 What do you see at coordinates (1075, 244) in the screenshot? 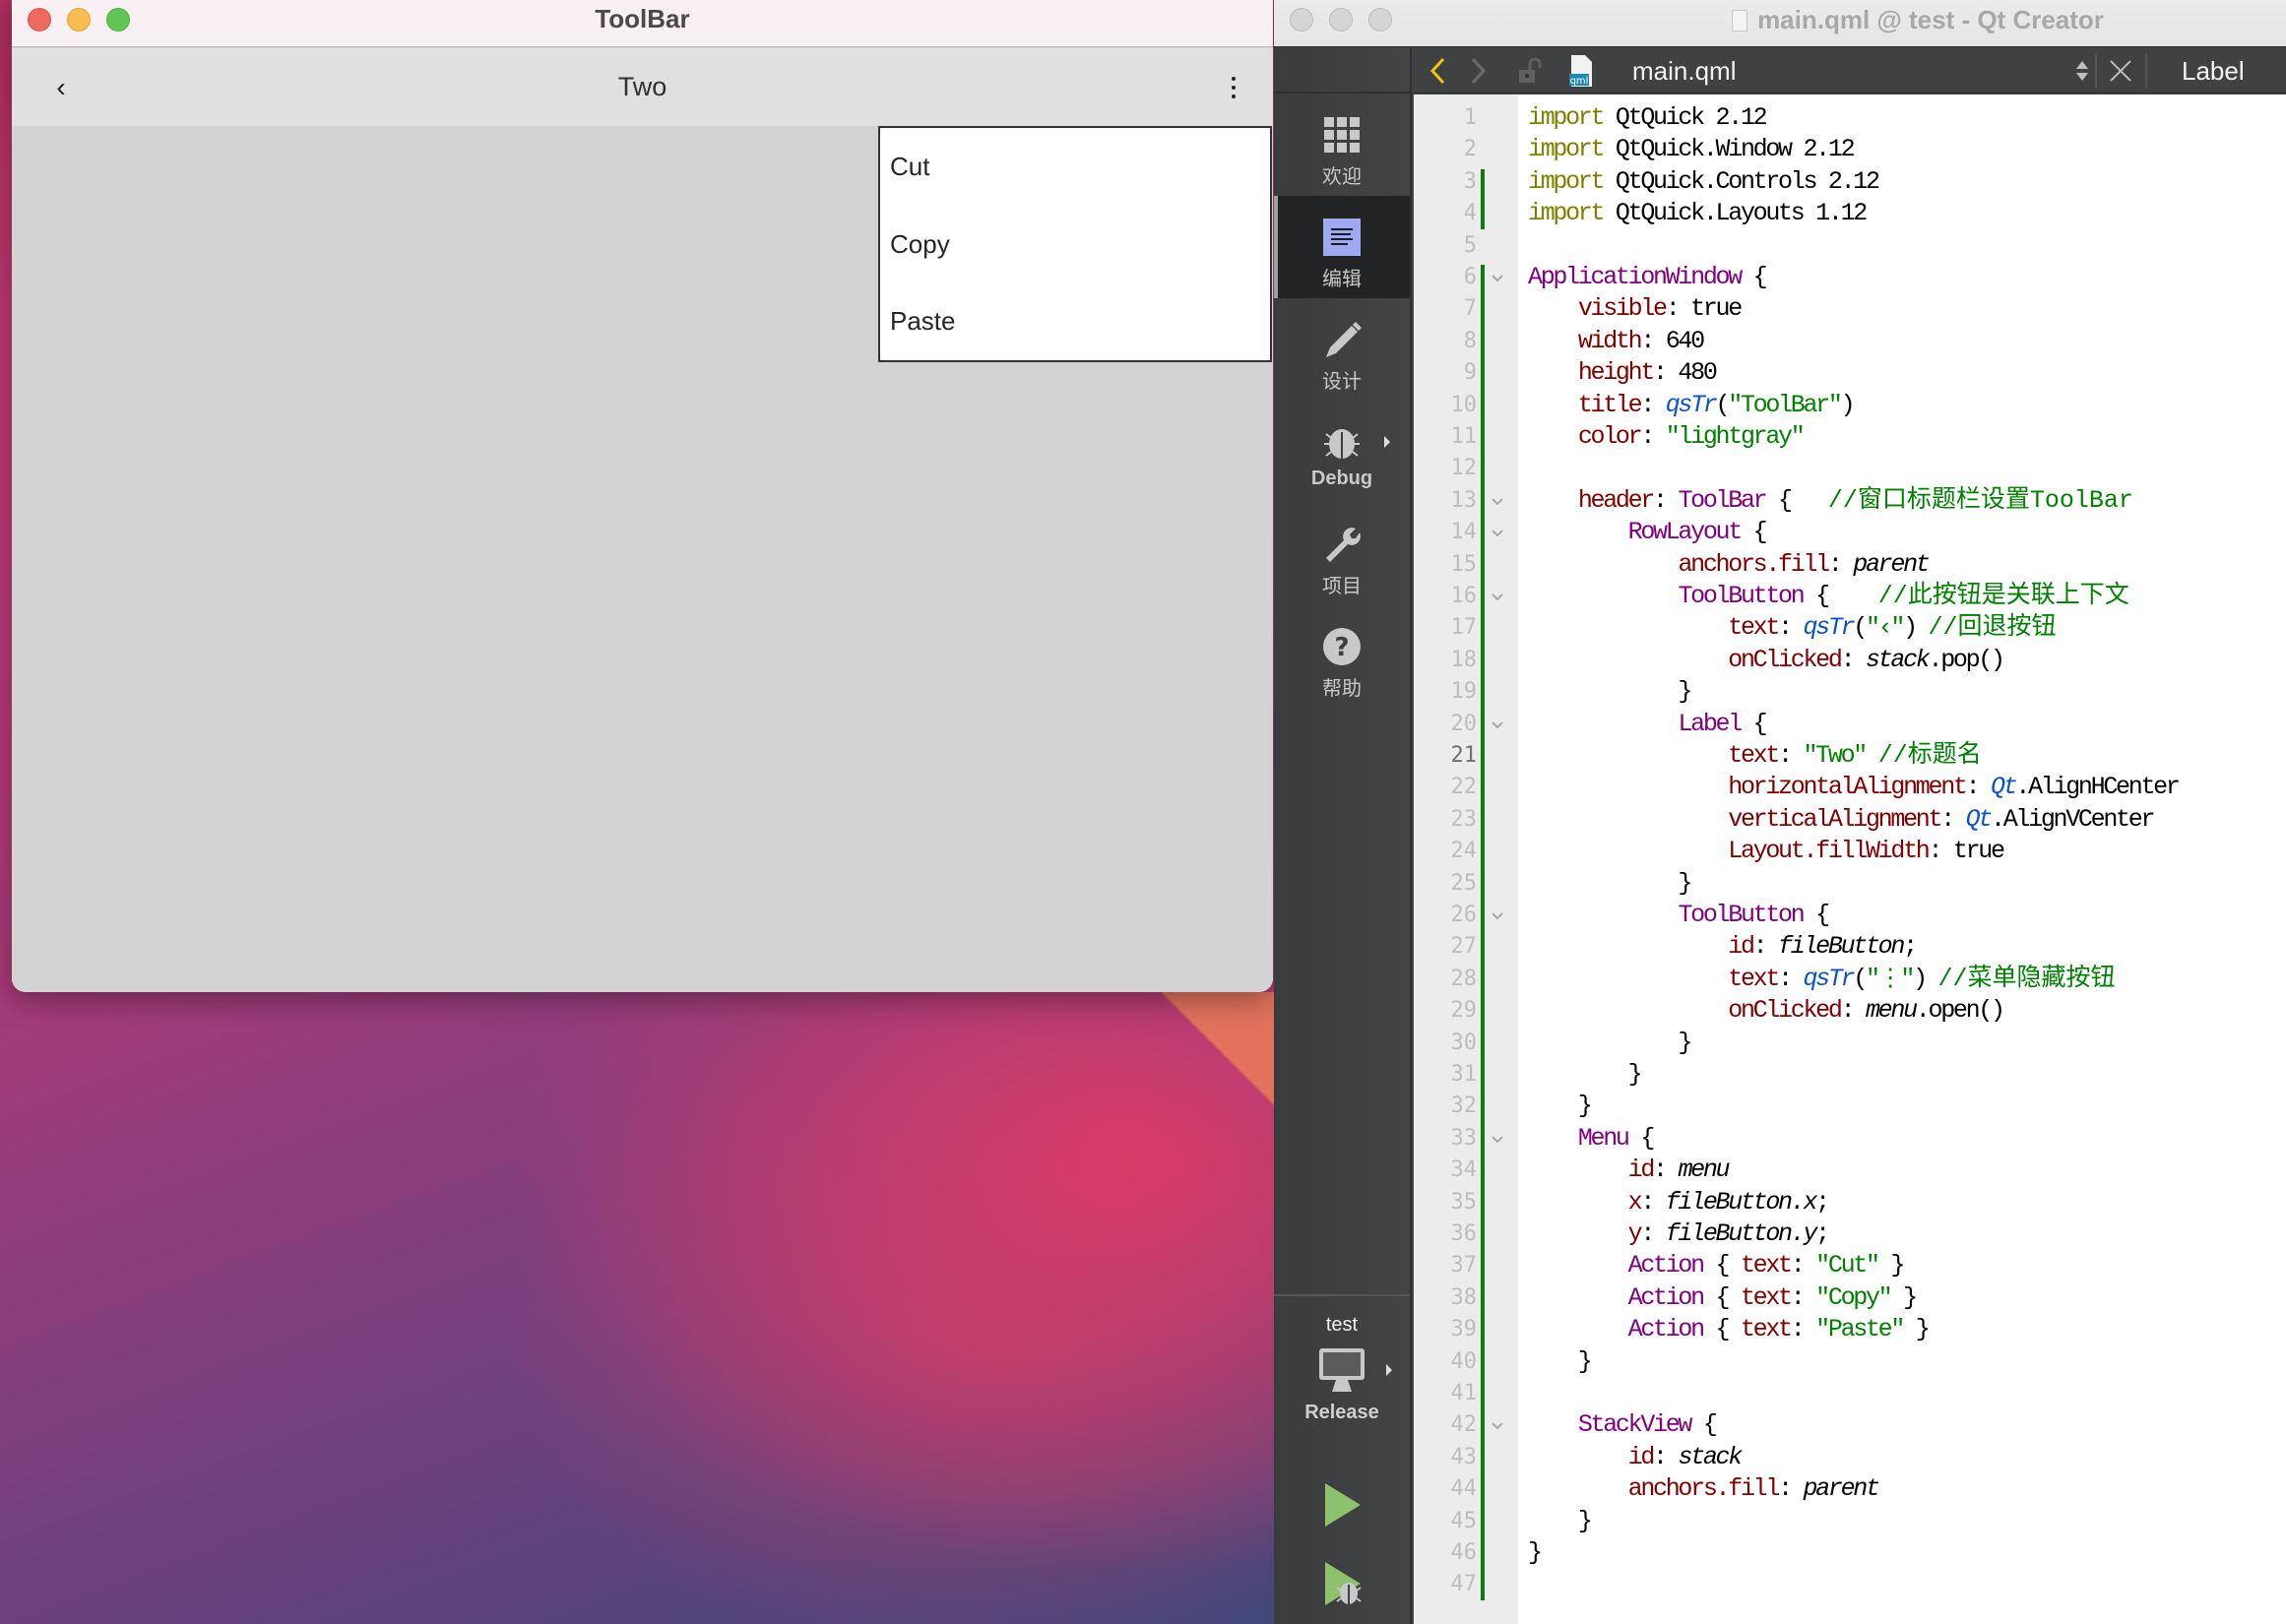
I see `menu-item-copy: Copy` at bounding box center [1075, 244].